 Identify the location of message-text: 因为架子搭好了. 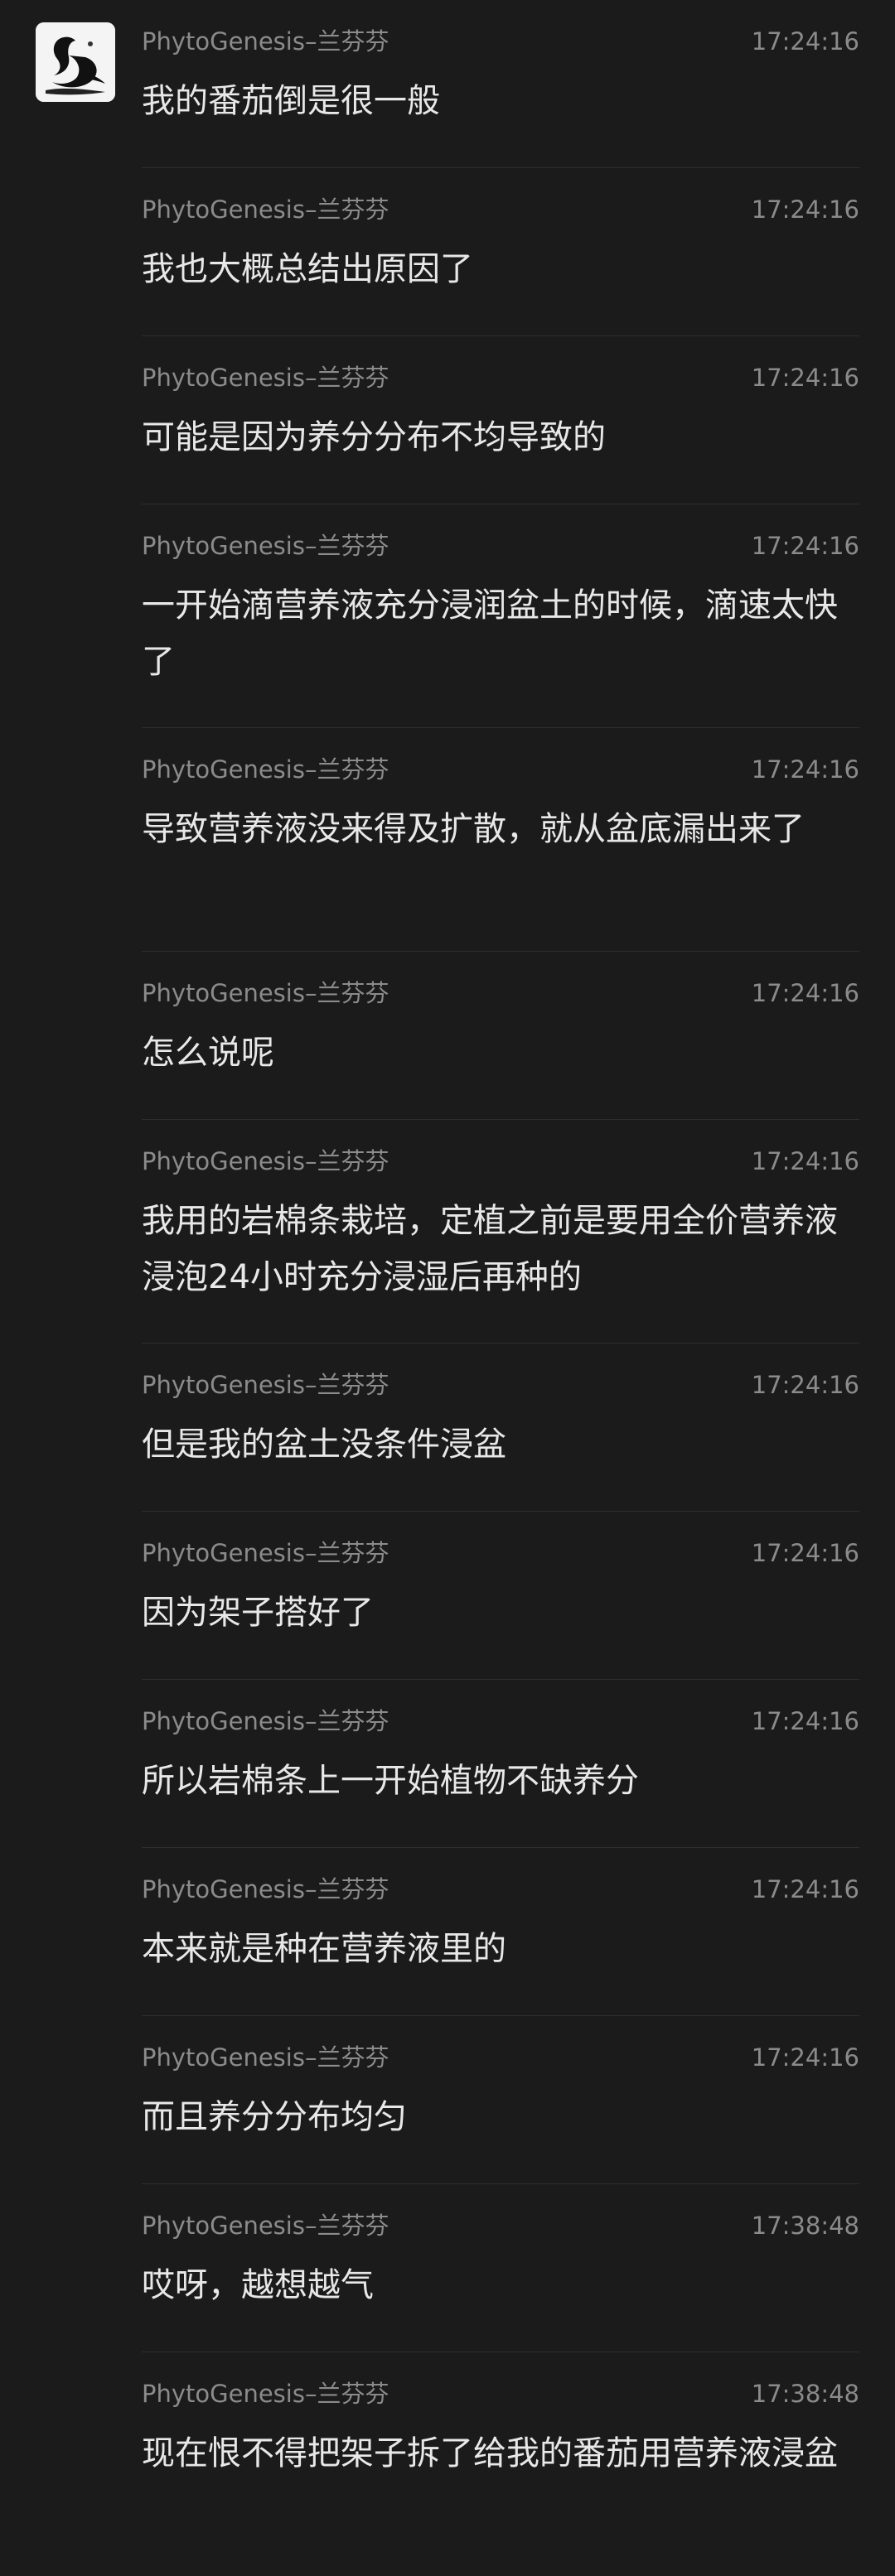
(258, 1613).